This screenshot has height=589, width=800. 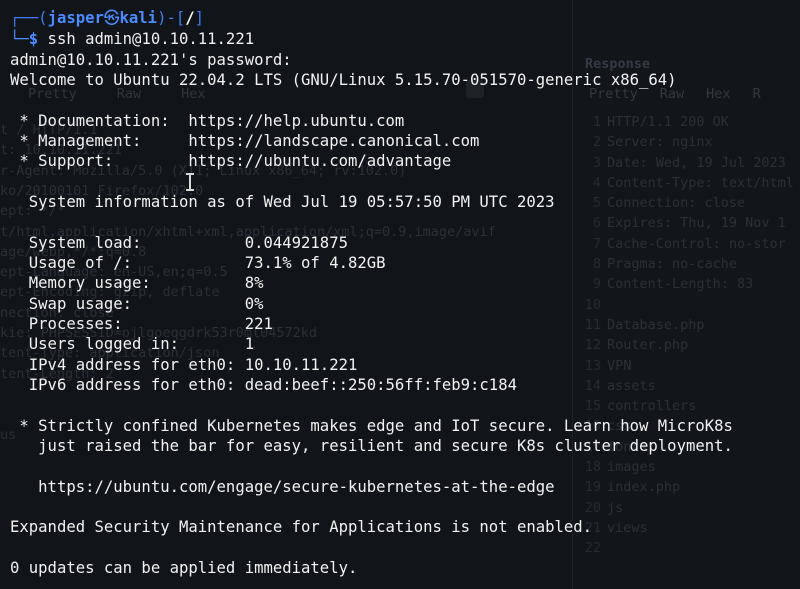 What do you see at coordinates (141, 324) in the screenshot?
I see `output-line: Processes: 221` at bounding box center [141, 324].